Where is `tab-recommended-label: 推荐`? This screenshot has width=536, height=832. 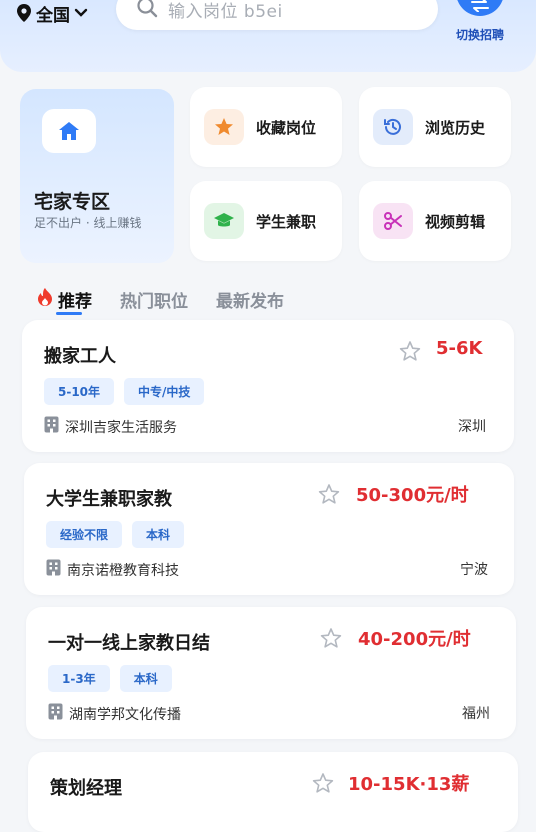
tab-recommended-label: 推荐 is located at coordinates (75, 301).